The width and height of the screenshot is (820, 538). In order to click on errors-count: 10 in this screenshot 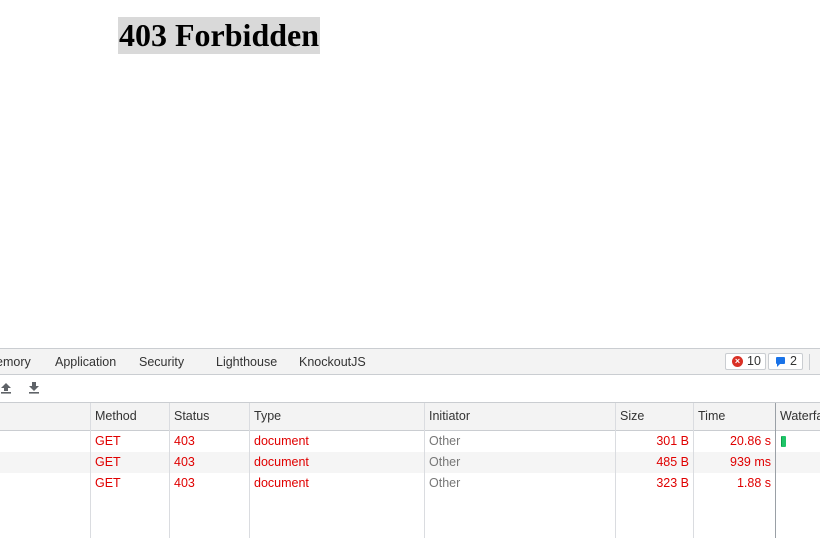, I will do `click(754, 361)`.